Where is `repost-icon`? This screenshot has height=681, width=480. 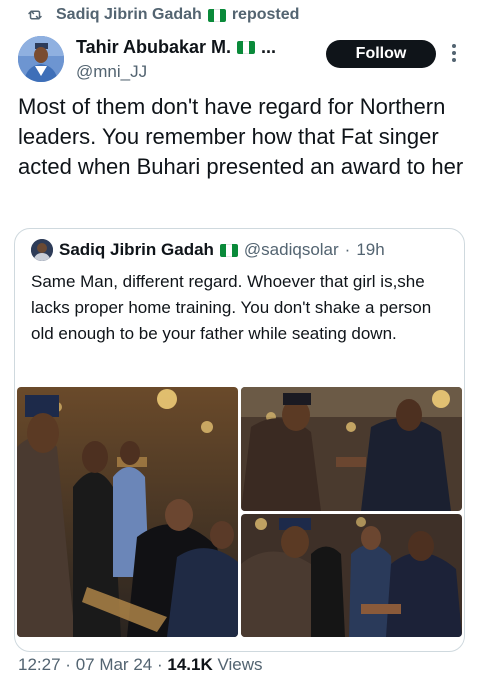 repost-icon is located at coordinates (35, 15).